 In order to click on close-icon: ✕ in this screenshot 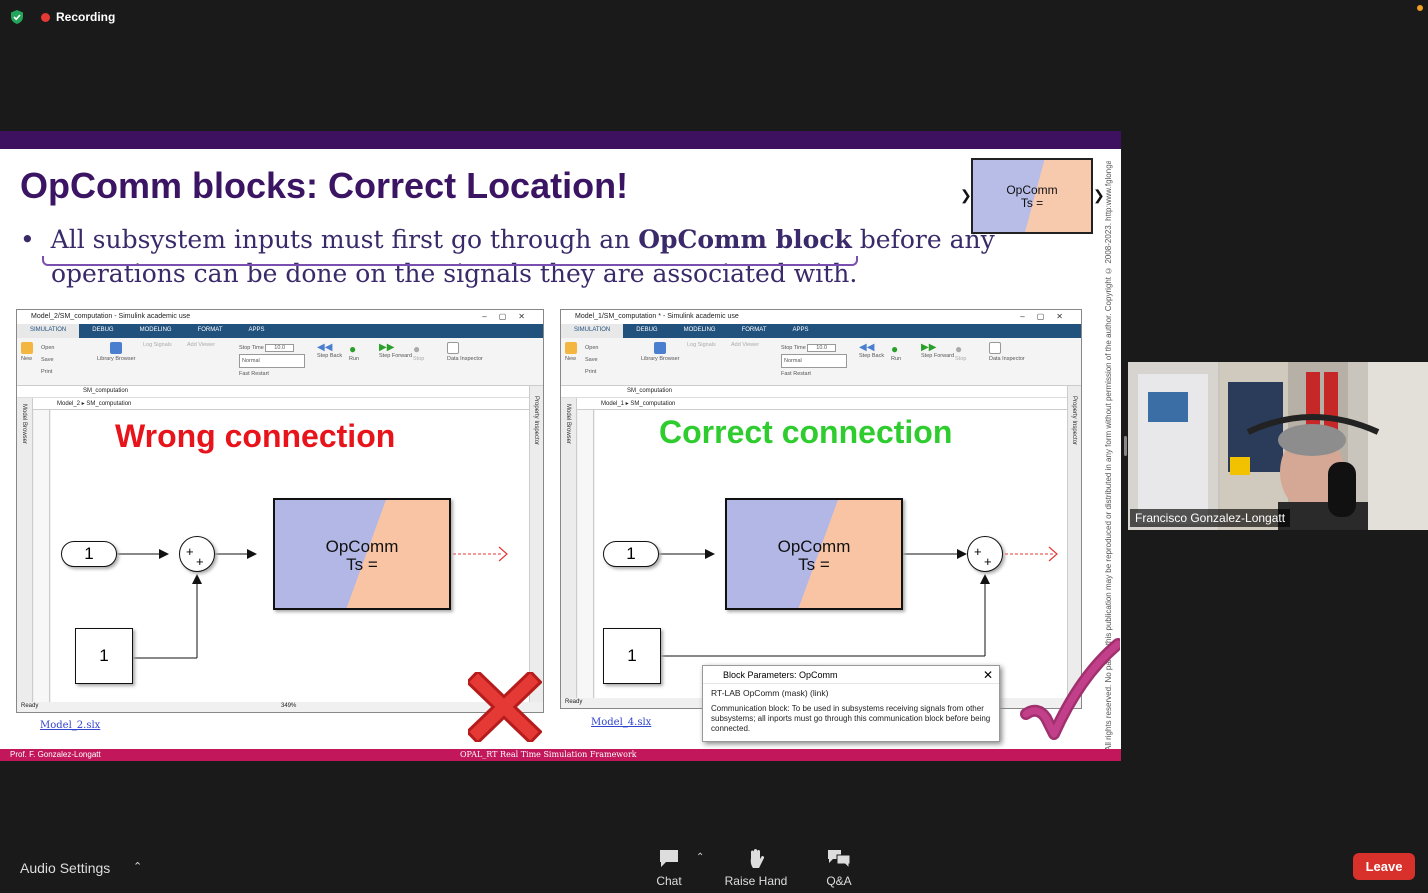, I will do `click(988, 675)`.